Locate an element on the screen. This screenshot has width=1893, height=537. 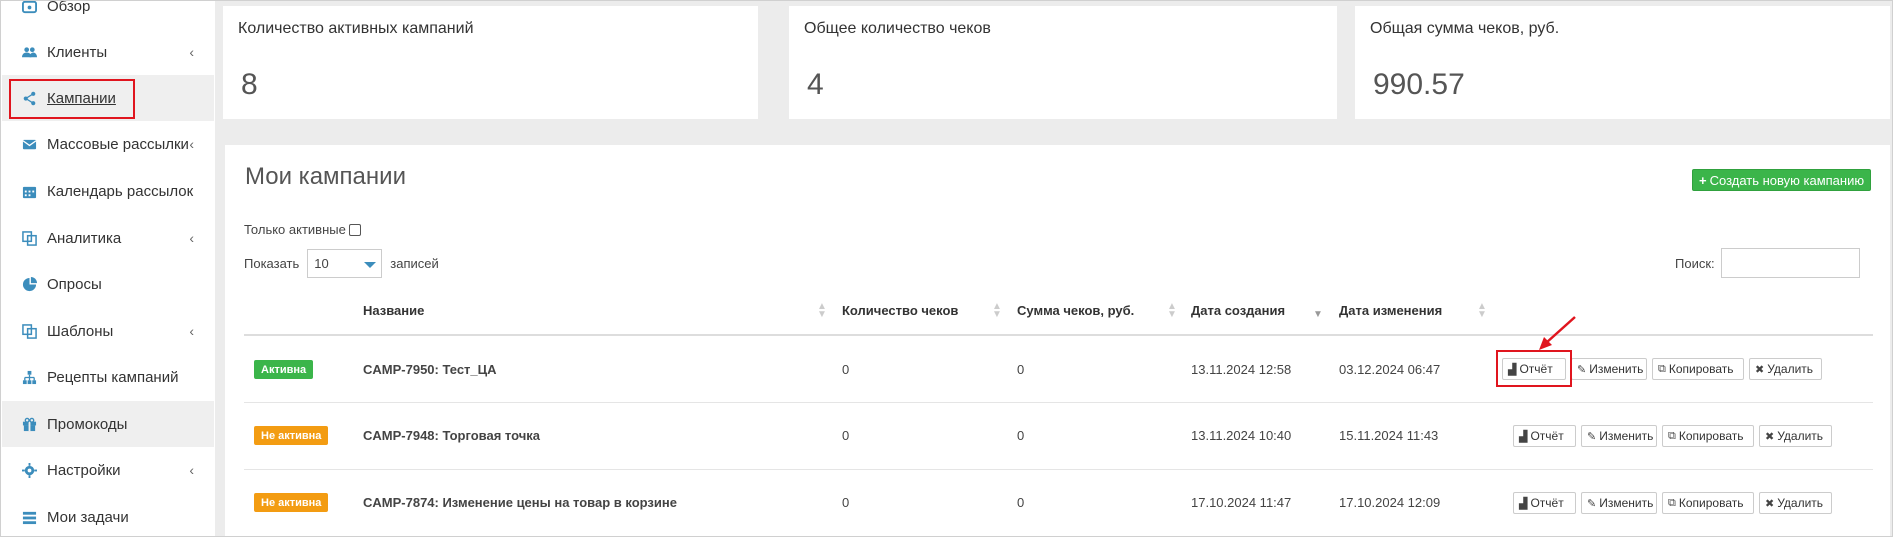
sidebar-item-overview: Обзор is located at coordinates (108, 14).